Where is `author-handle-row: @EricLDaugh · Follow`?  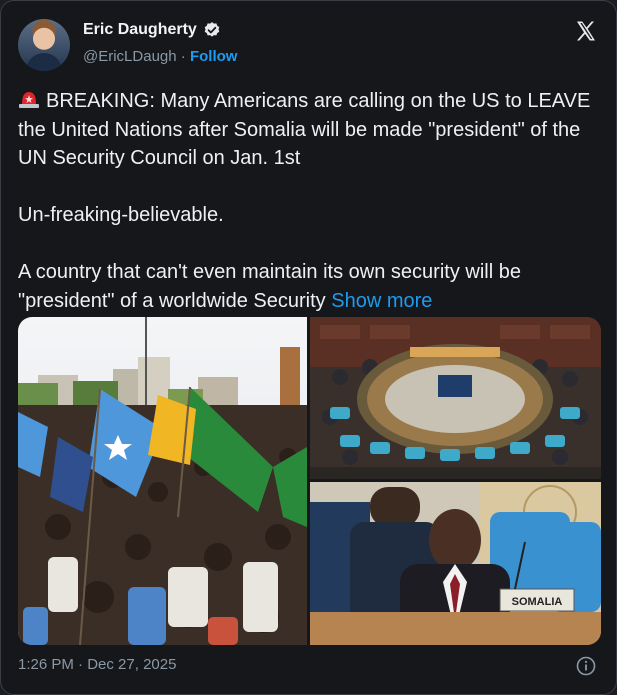 author-handle-row: @EricLDaugh · Follow is located at coordinates (160, 56).